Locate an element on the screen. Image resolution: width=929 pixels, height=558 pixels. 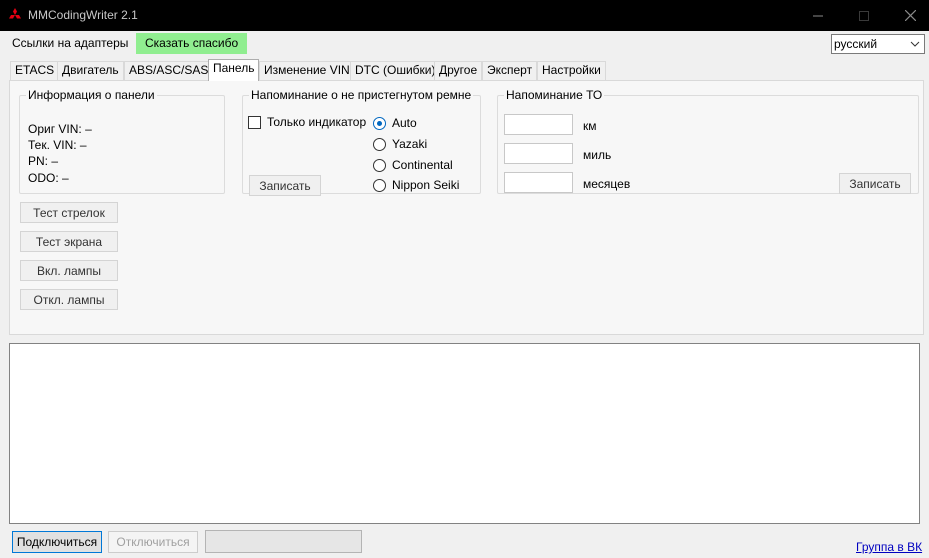
service-reminder-group: Напоминание ТО км миль месяцев Записать is located at coordinates (708, 141).